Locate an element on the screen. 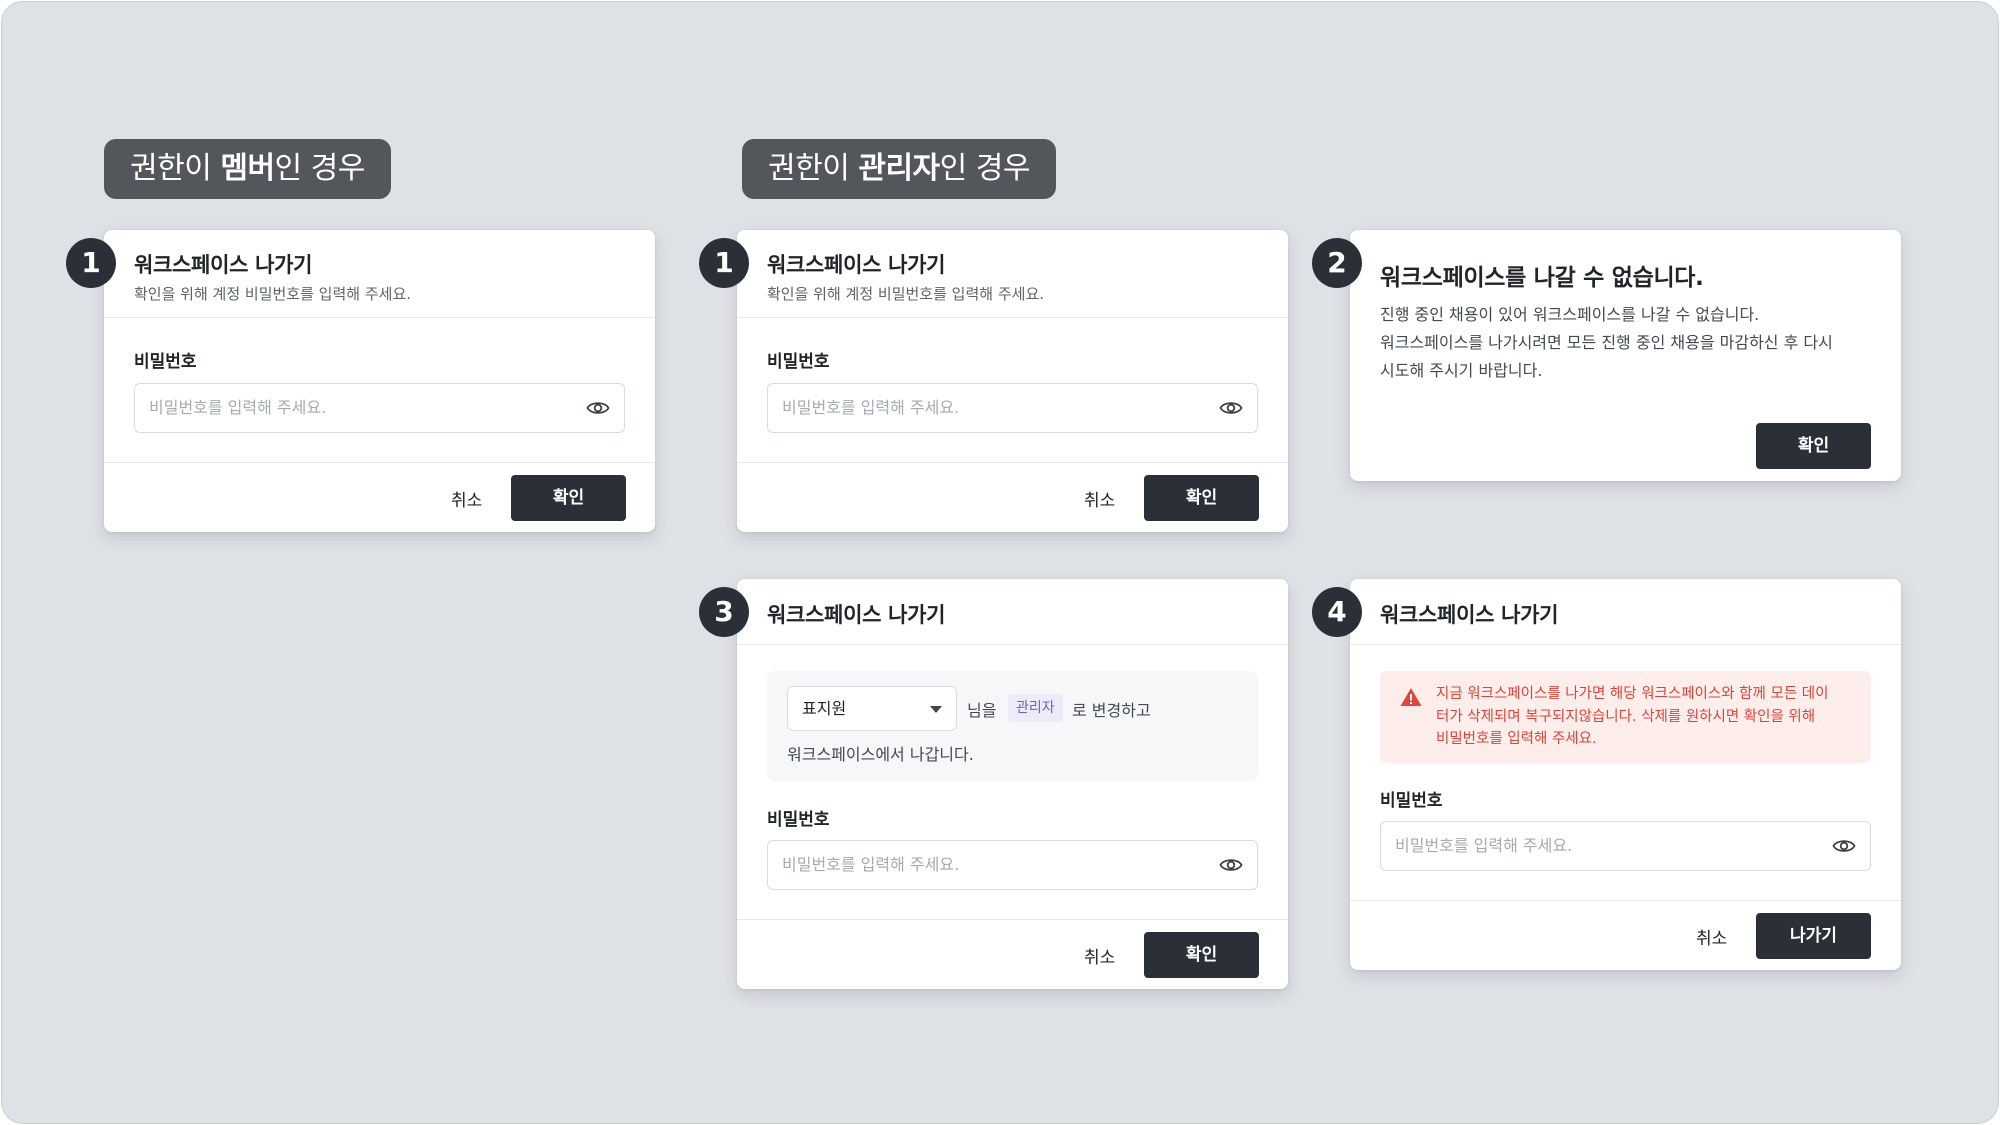 The image size is (2000, 1125). section-tag-role: 관리자 is located at coordinates (899, 168).